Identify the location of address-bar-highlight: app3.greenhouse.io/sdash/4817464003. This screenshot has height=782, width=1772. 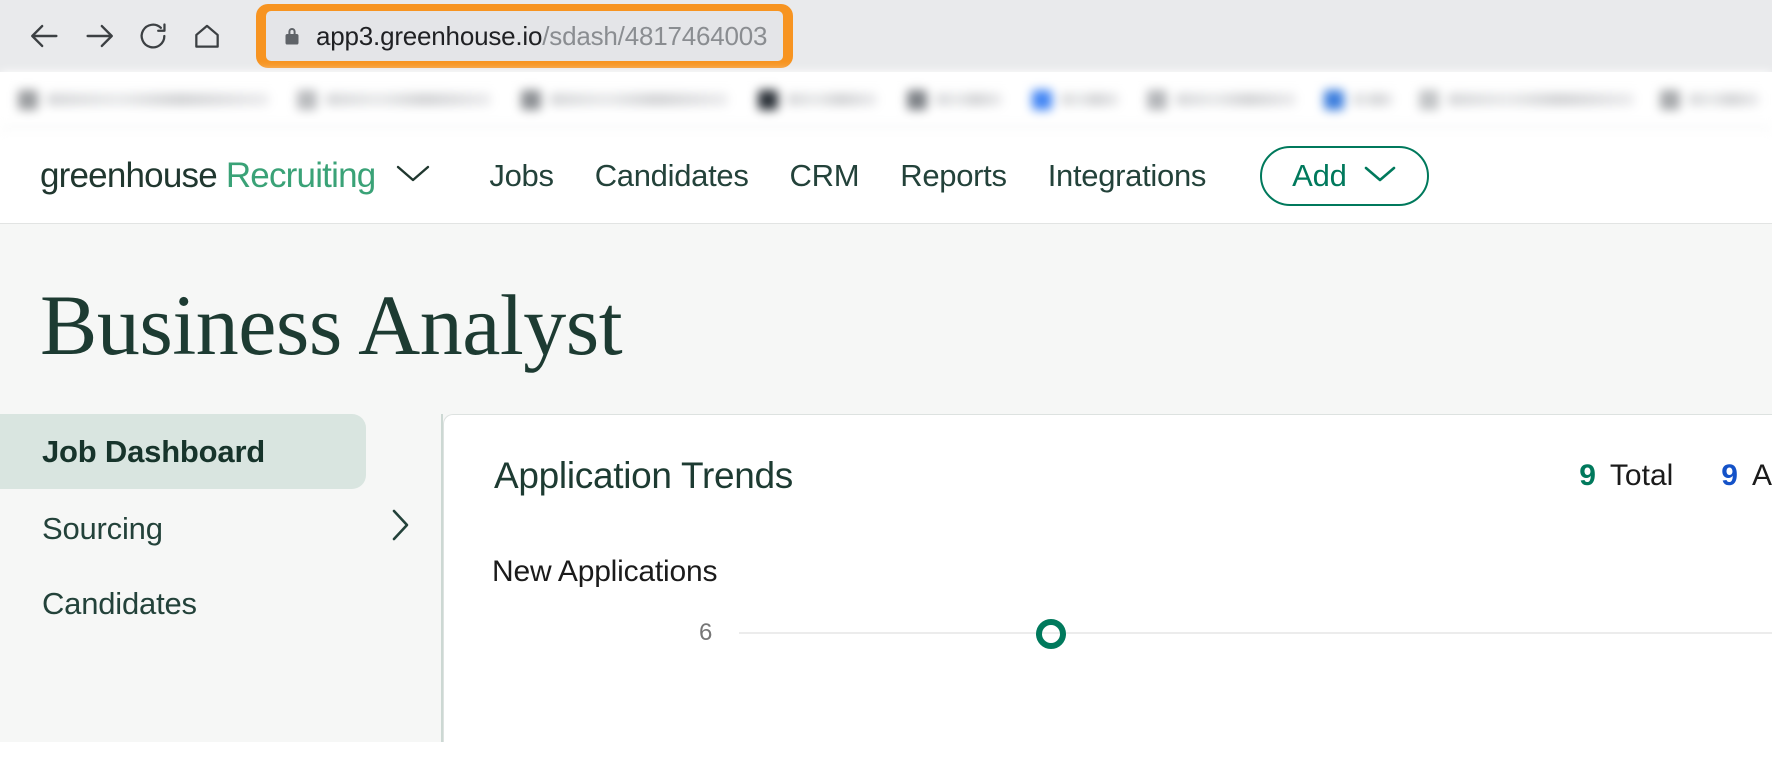
(525, 36).